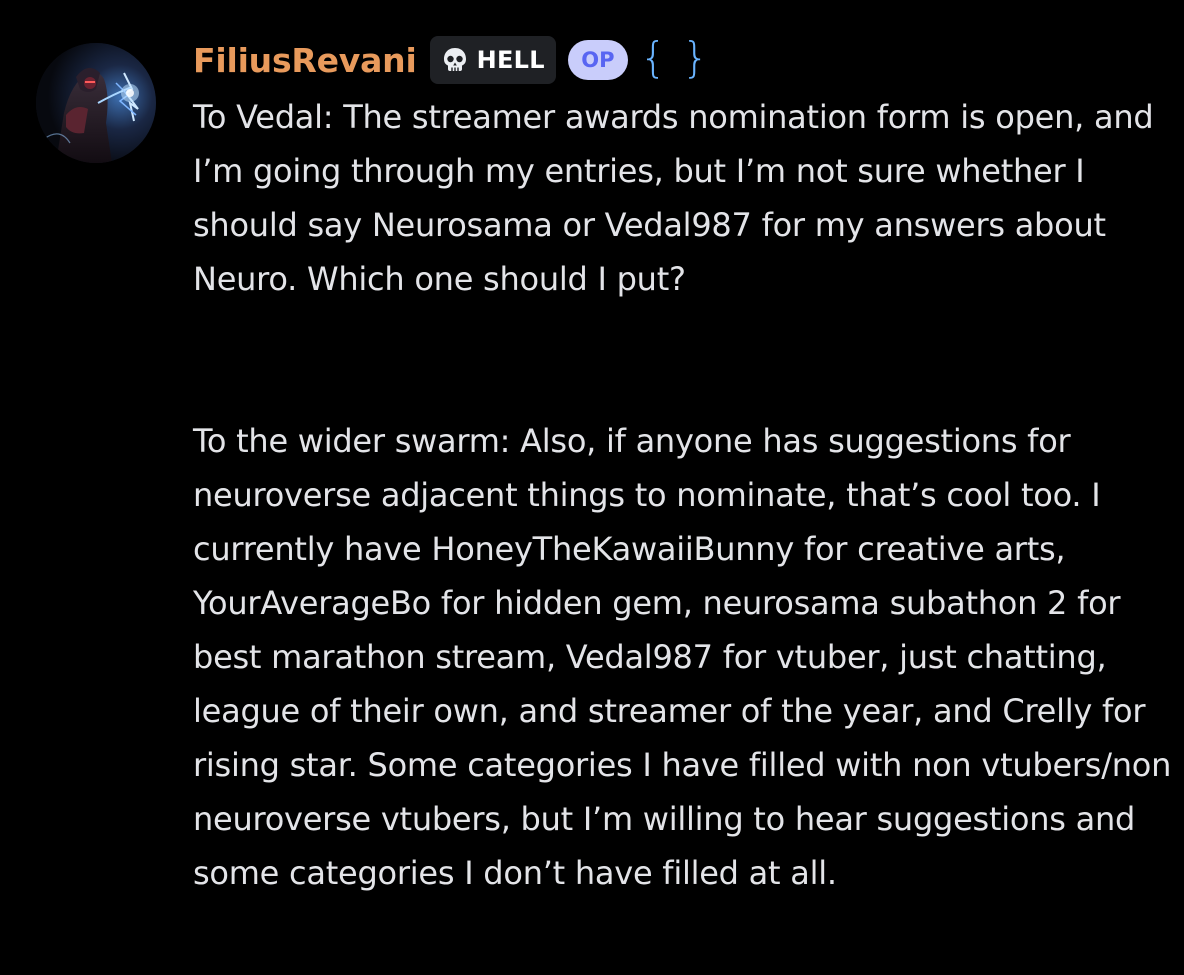 This screenshot has width=1184, height=975. I want to click on code-braces-badge: { }, so click(674, 57).